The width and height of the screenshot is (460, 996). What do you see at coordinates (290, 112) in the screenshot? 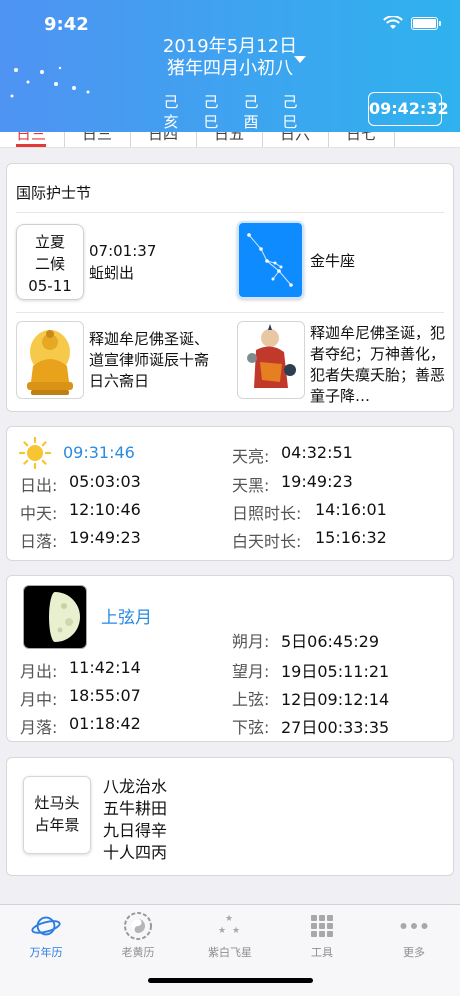
I see `ganzhi-hour: 己巳` at bounding box center [290, 112].